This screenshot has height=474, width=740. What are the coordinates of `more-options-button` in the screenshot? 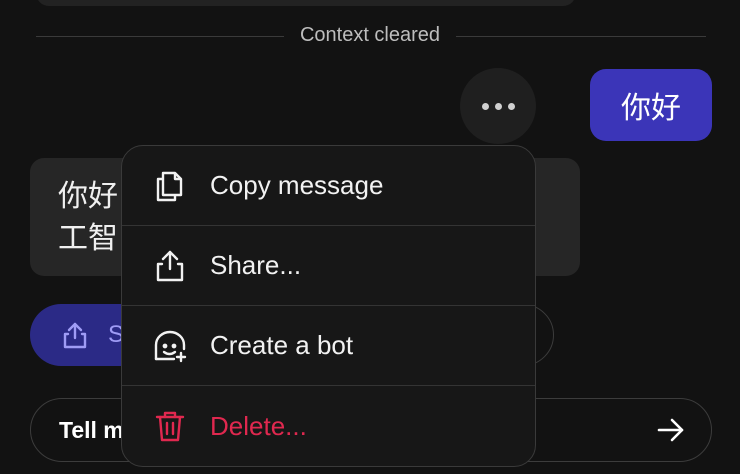 It's located at (498, 106).